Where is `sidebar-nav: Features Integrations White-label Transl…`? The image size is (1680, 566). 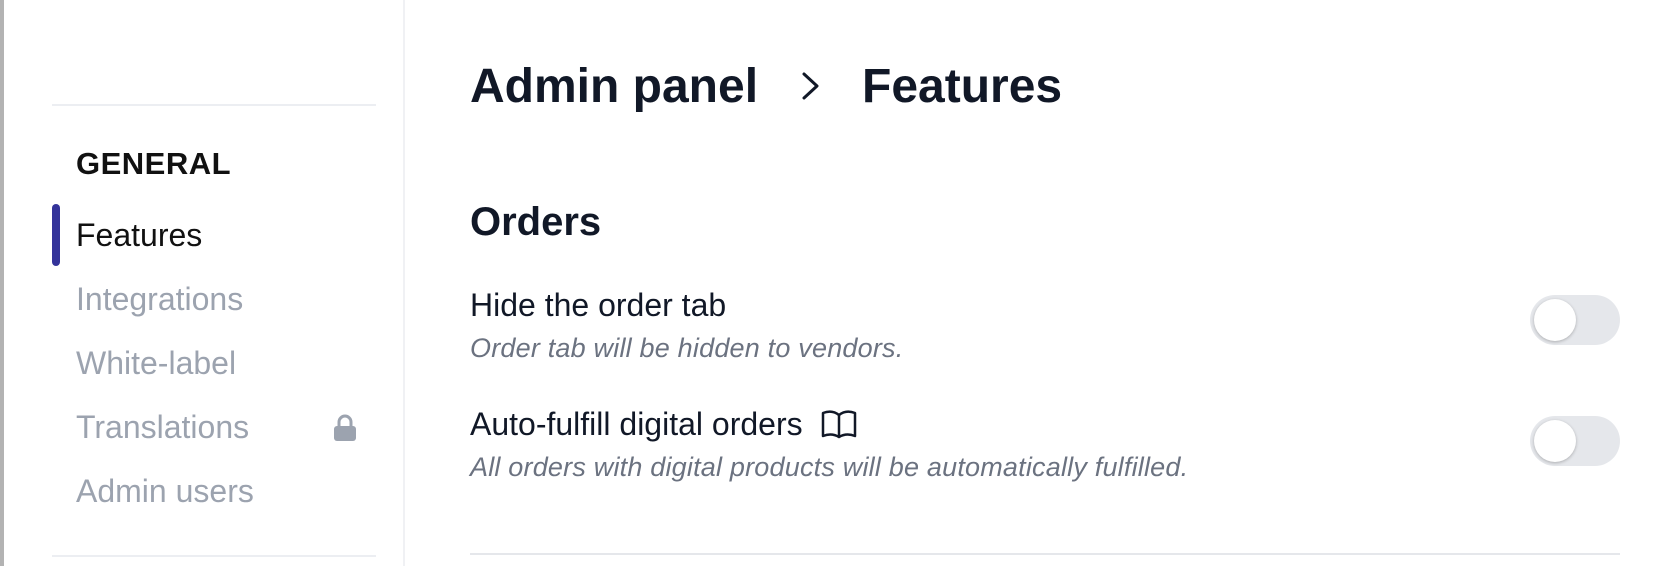
sidebar-nav: Features Integrations White-label Transl… is located at coordinates (214, 363).